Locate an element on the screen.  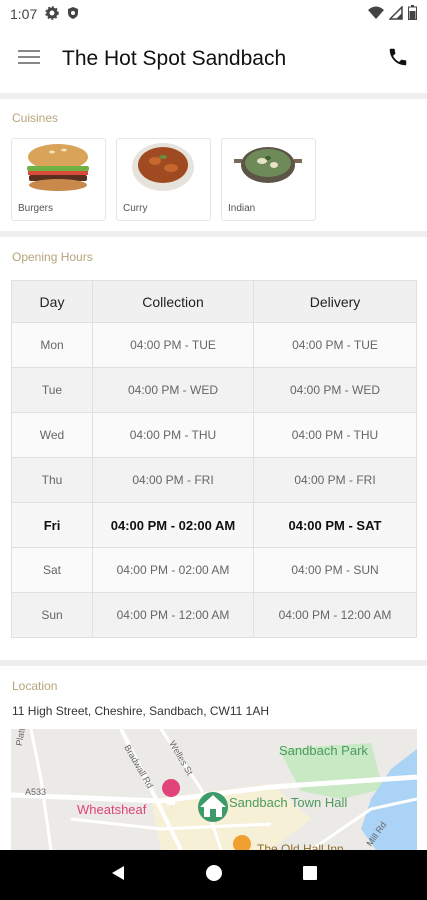
app-bar: The Hot Spot Sandbach is located at coordinates (213, 59).